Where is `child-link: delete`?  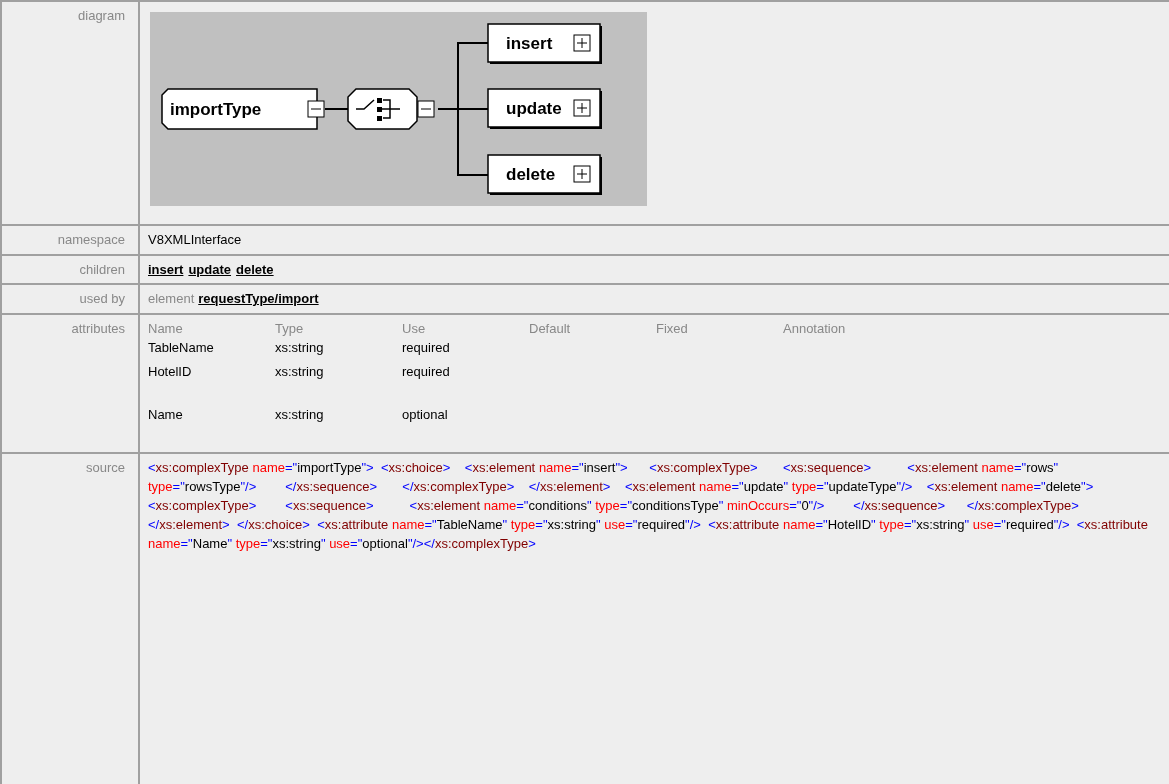
child-link: delete is located at coordinates (255, 269).